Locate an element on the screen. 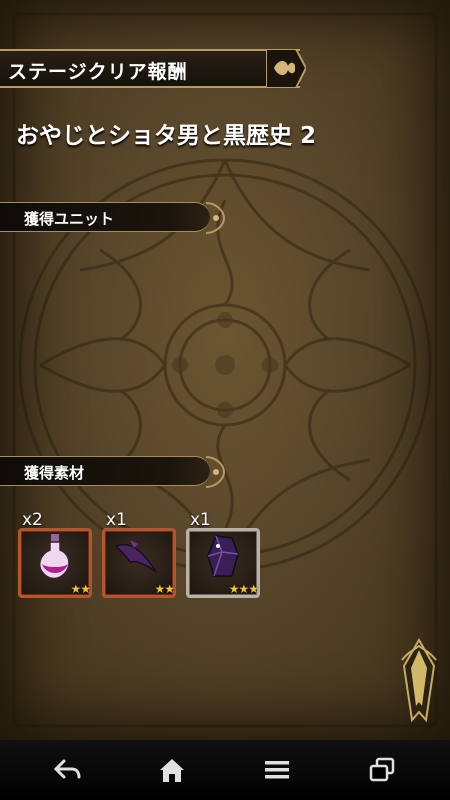  header-title: ステージクリア報酬 is located at coordinates (98, 72).